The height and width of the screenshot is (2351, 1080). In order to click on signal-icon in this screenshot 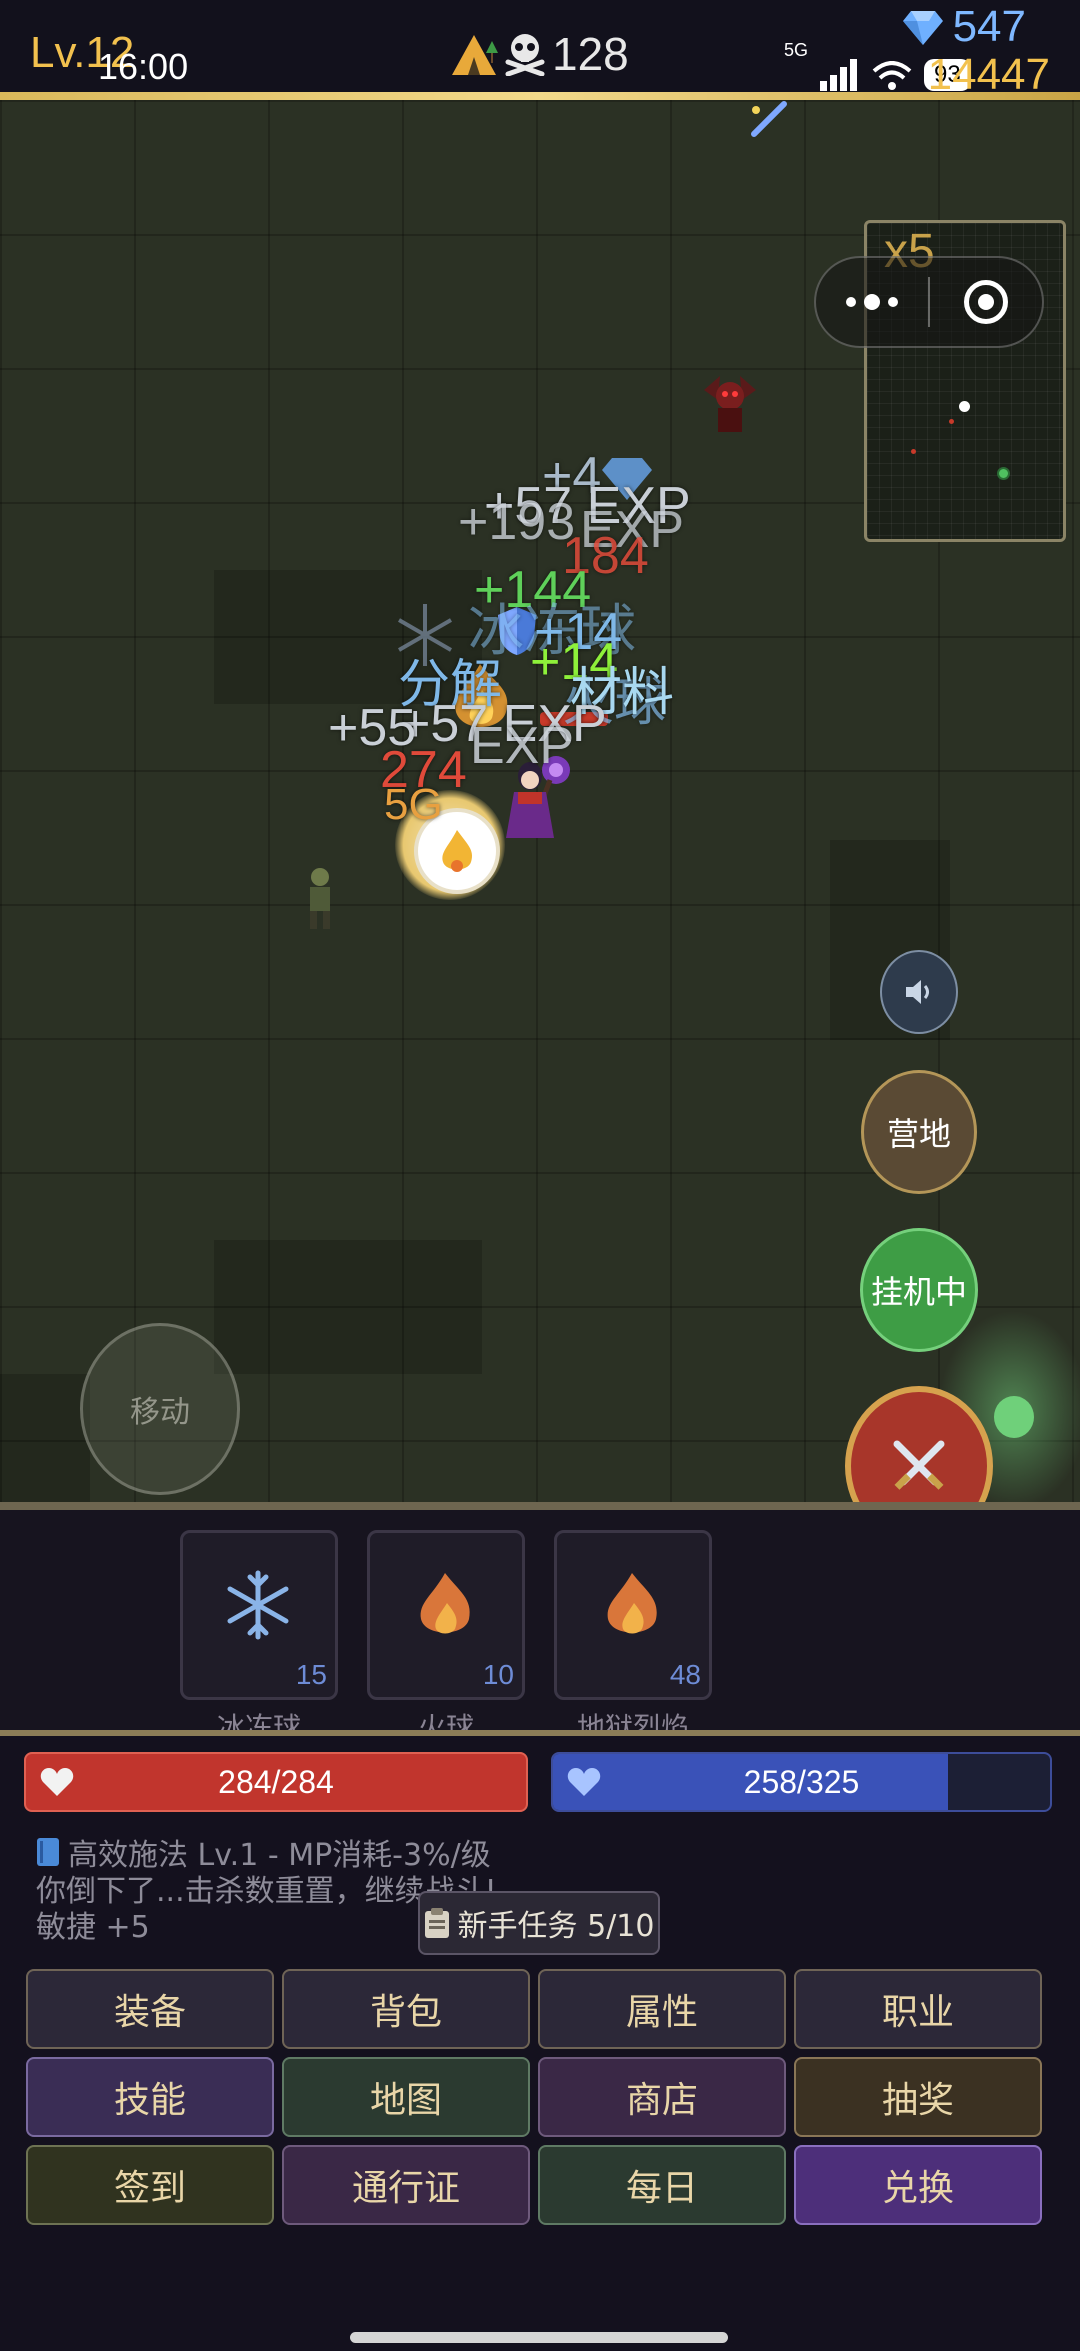, I will do `click(840, 75)`.